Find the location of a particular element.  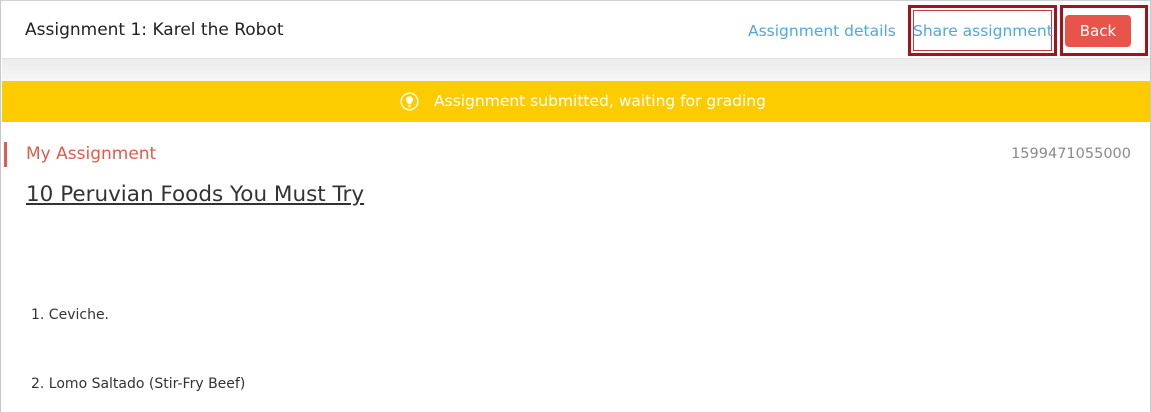

section-marker is located at coordinates (5, 154).